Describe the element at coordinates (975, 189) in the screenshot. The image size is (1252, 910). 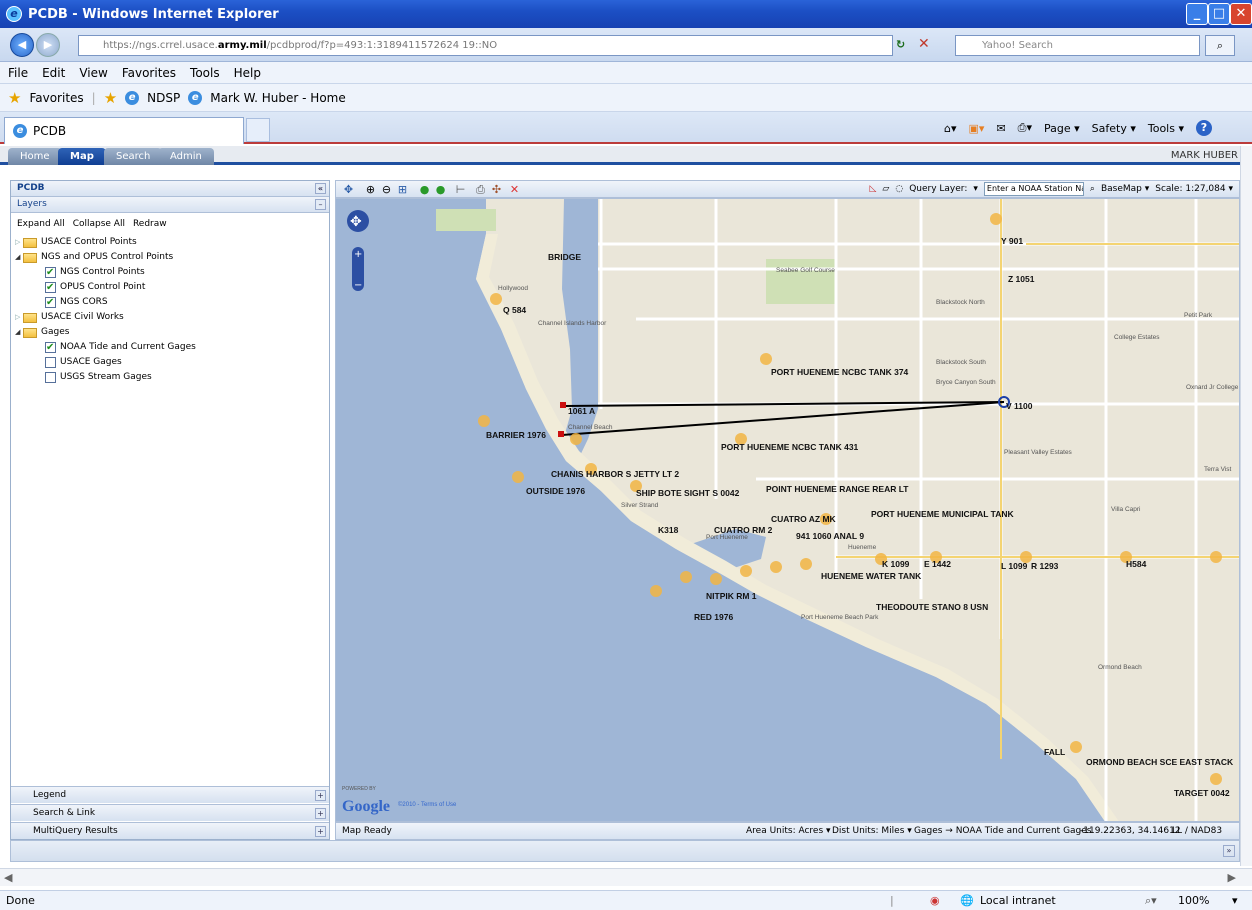
I see `query-layer-dropdown: ▾` at that location.